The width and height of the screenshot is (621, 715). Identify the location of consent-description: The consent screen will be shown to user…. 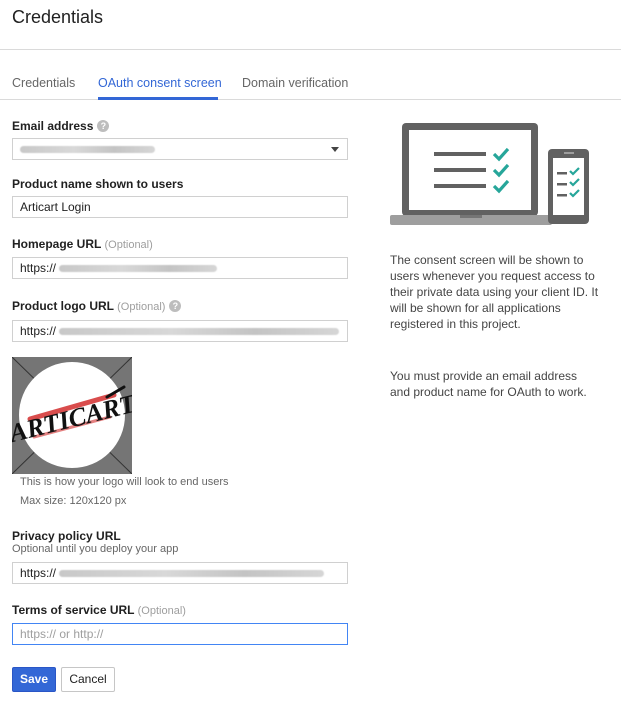
(494, 292).